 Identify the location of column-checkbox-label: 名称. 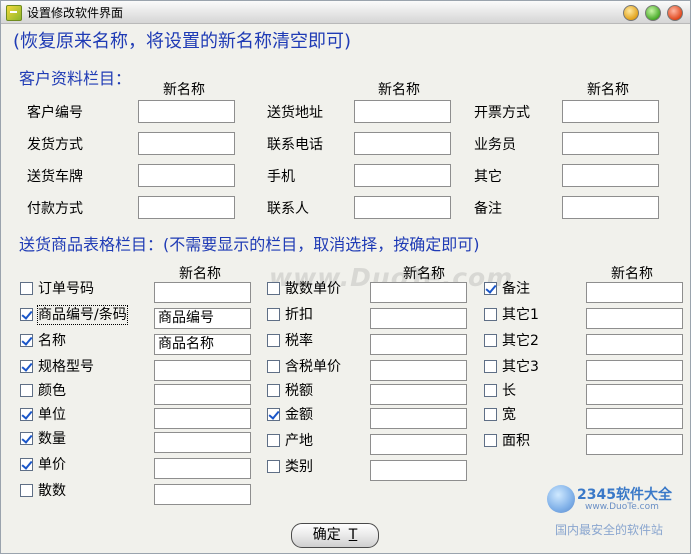
(52, 341).